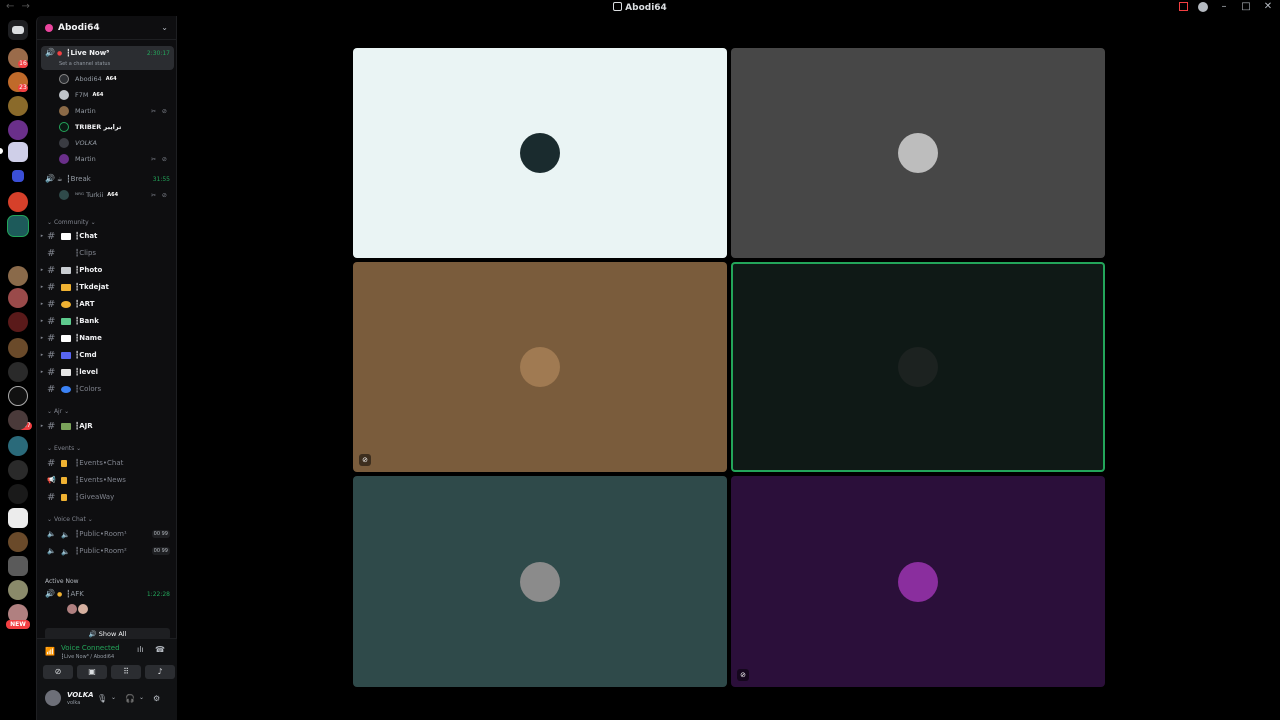 The image size is (1280, 720). Describe the element at coordinates (78, 143) in the screenshot. I see `voice-user: VOLKA` at that location.